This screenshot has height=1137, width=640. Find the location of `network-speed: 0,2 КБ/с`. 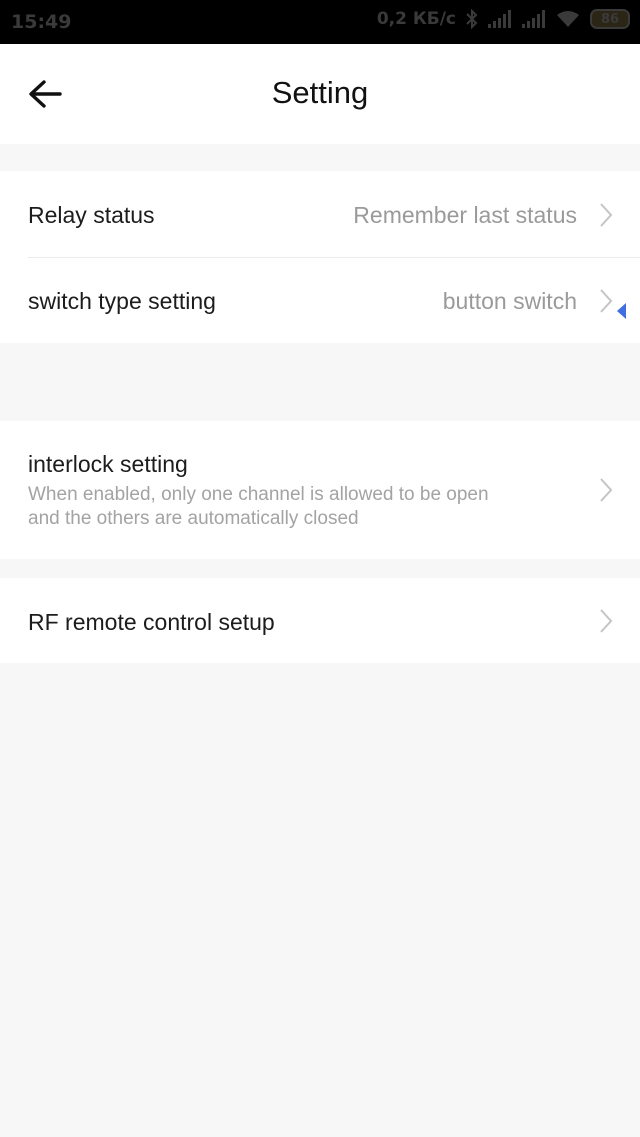

network-speed: 0,2 КБ/с is located at coordinates (416, 19).